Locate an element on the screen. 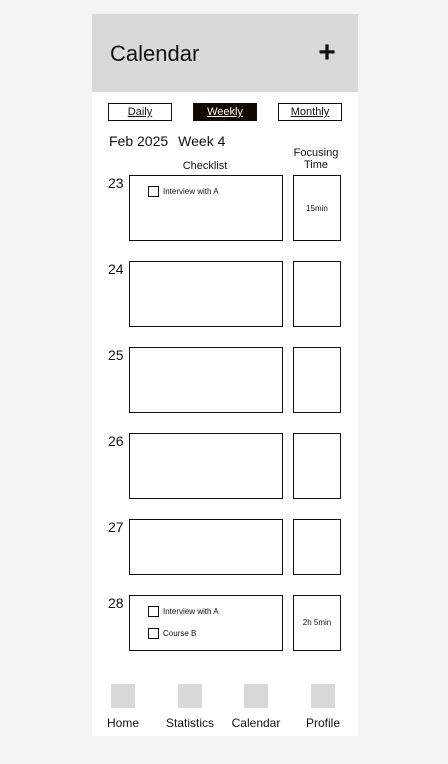 The height and width of the screenshot is (764, 448). day-number: 23 is located at coordinates (116, 183).